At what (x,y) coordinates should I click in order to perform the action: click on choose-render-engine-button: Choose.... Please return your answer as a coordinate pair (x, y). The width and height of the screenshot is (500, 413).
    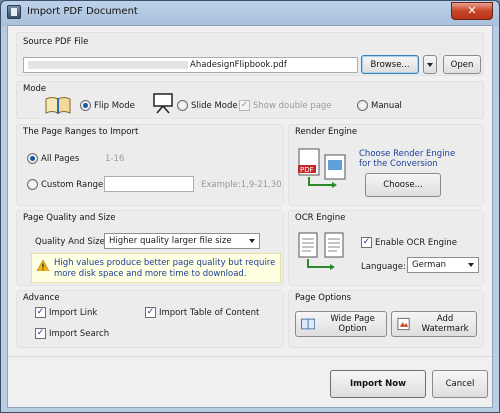
    Looking at the image, I should click on (403, 185).